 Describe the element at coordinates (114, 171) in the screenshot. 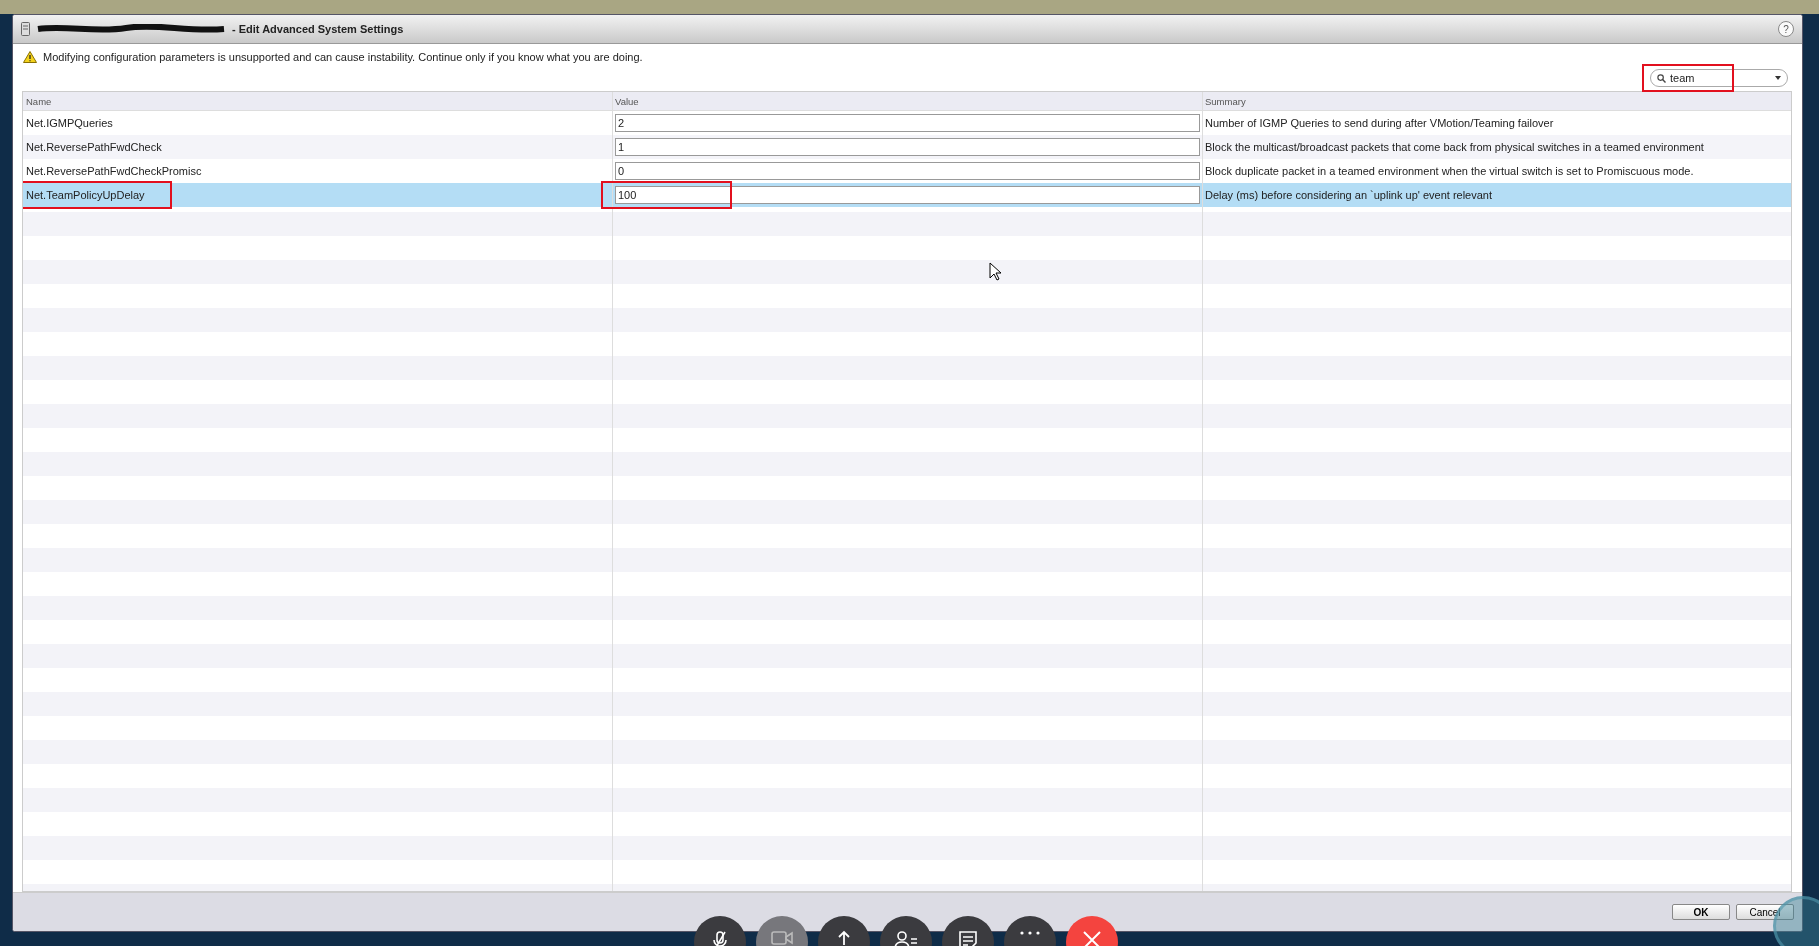

I see `setting-name: Net.ReversePathFwdCheckPromisc` at that location.